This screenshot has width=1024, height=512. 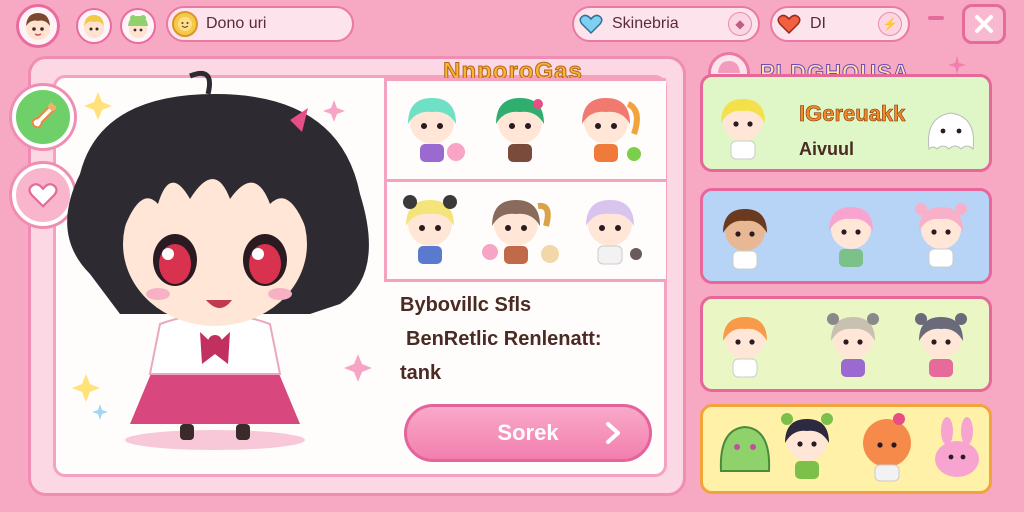 I want to click on card4-bunny-pet, so click(x=957, y=447).